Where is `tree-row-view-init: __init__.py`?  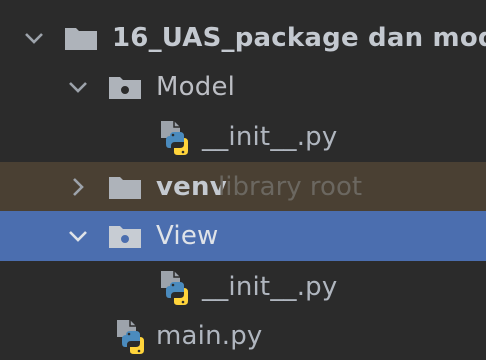
tree-row-view-init: __init__.py is located at coordinates (243, 287).